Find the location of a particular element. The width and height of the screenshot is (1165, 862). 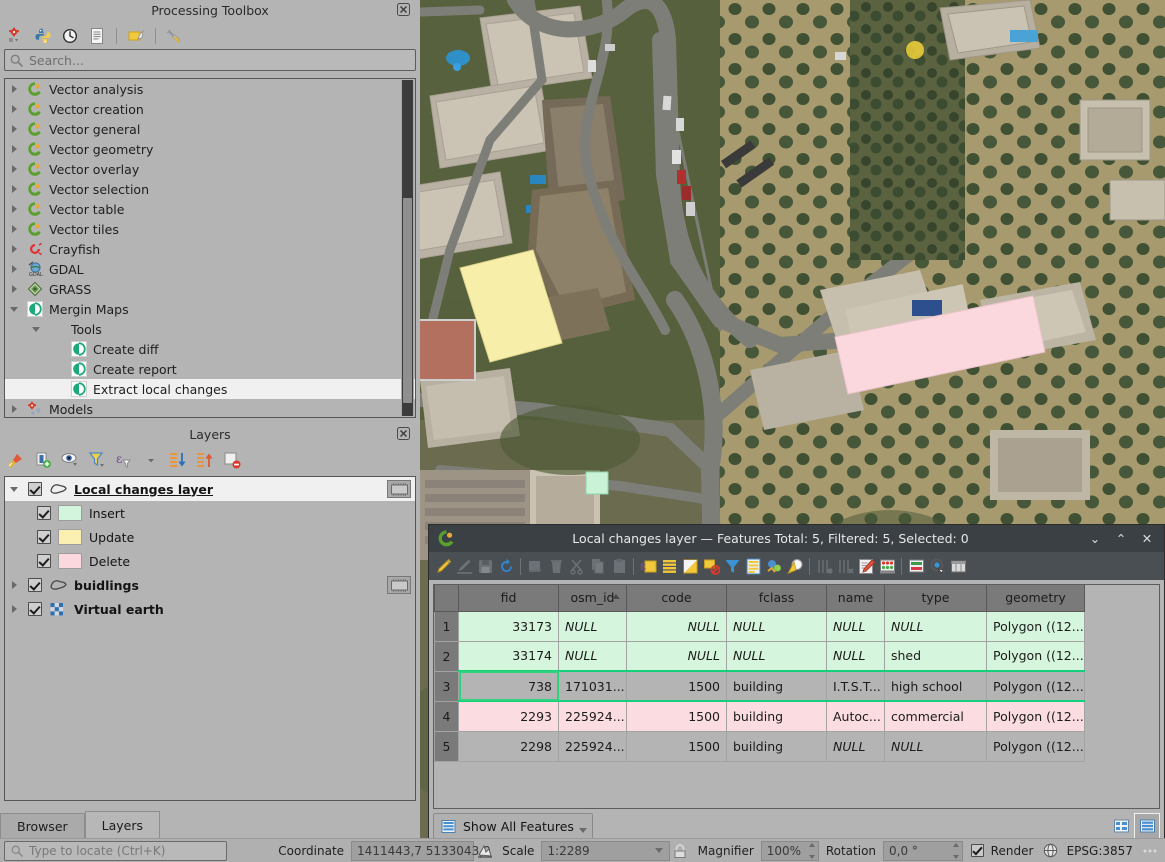

row-number: 5 is located at coordinates (446, 746).